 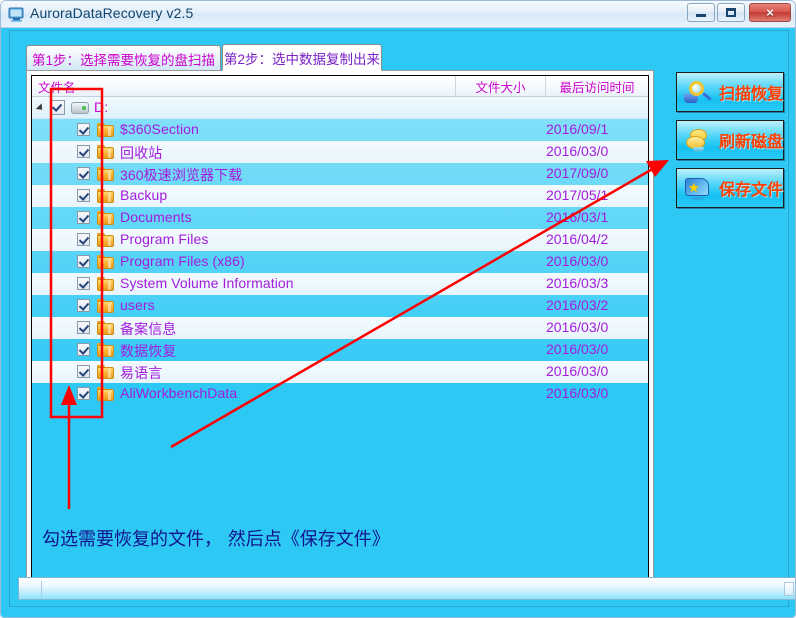 What do you see at coordinates (244, 86) in the screenshot?
I see `column-header-filename: 文件名` at bounding box center [244, 86].